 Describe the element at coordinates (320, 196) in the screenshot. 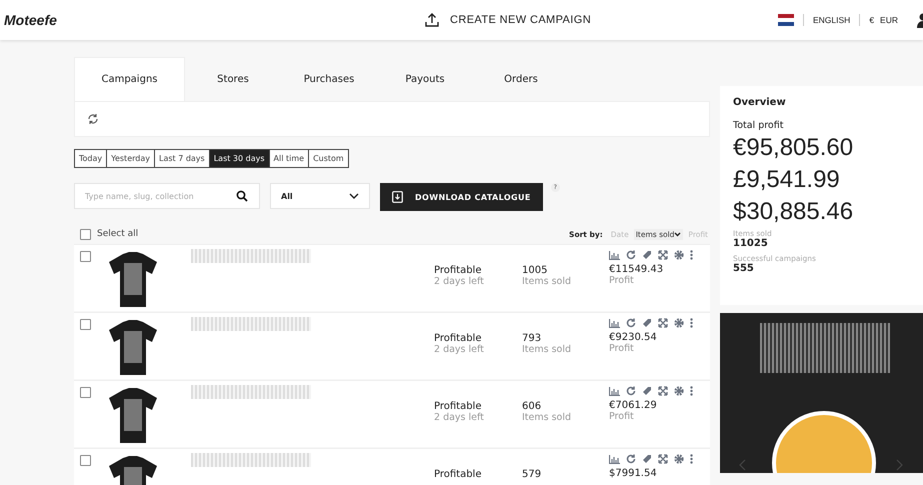

I see `filter-dropdown: All` at that location.